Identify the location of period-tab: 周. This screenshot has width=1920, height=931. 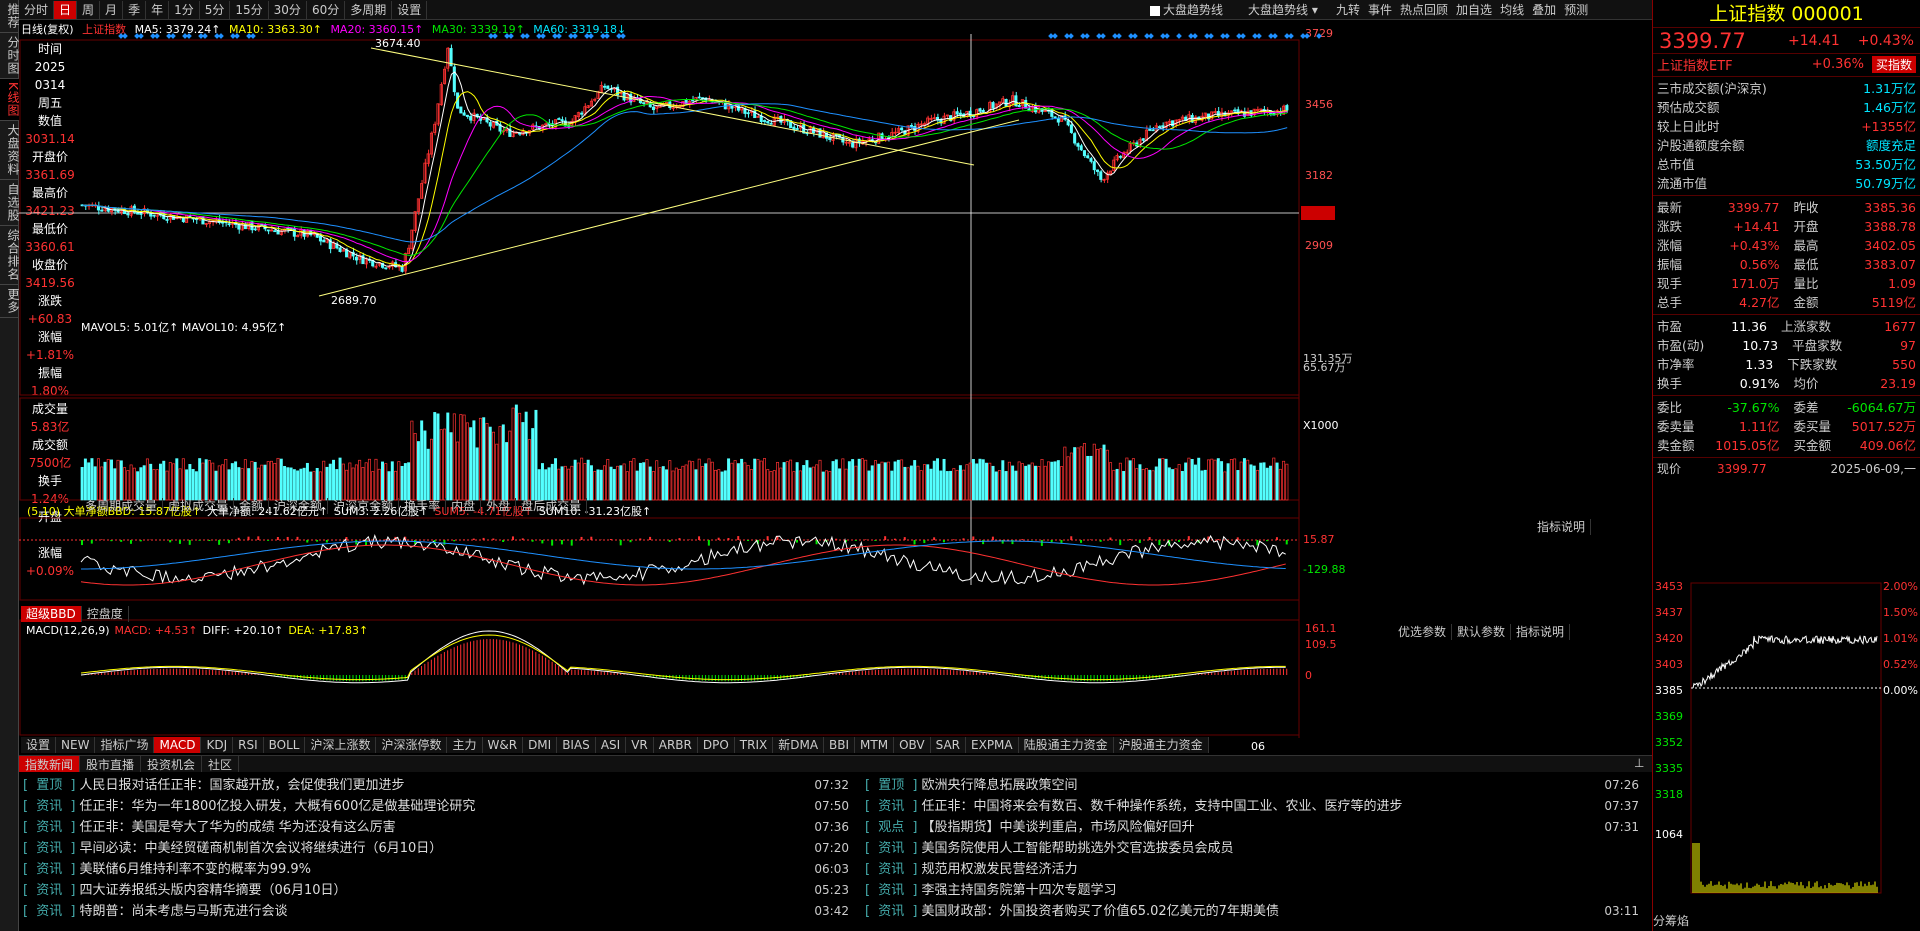
(89, 9).